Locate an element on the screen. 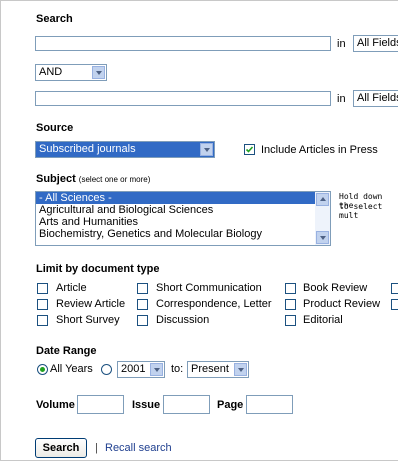 Image resolution: width=398 pixels, height=461 pixels. operator-select: AND is located at coordinates (71, 72).